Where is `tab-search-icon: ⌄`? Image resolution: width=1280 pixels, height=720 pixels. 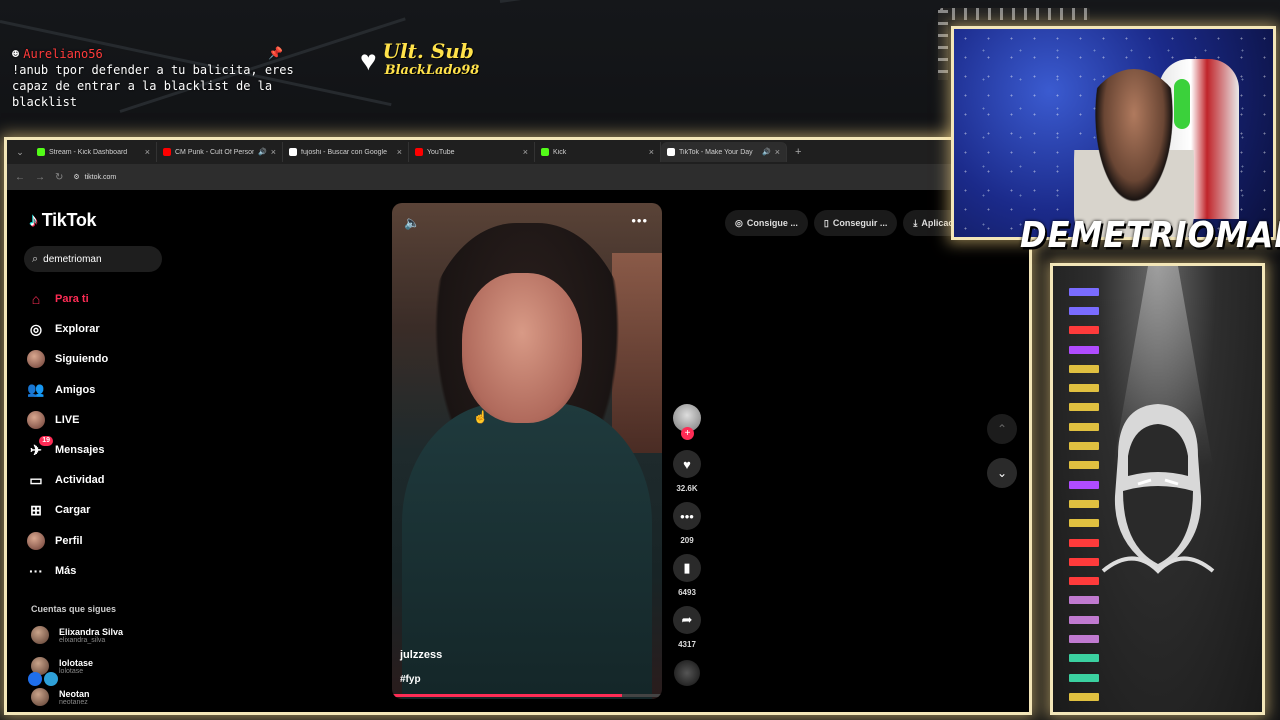
tab-search-icon: ⌄ is located at coordinates (20, 152).